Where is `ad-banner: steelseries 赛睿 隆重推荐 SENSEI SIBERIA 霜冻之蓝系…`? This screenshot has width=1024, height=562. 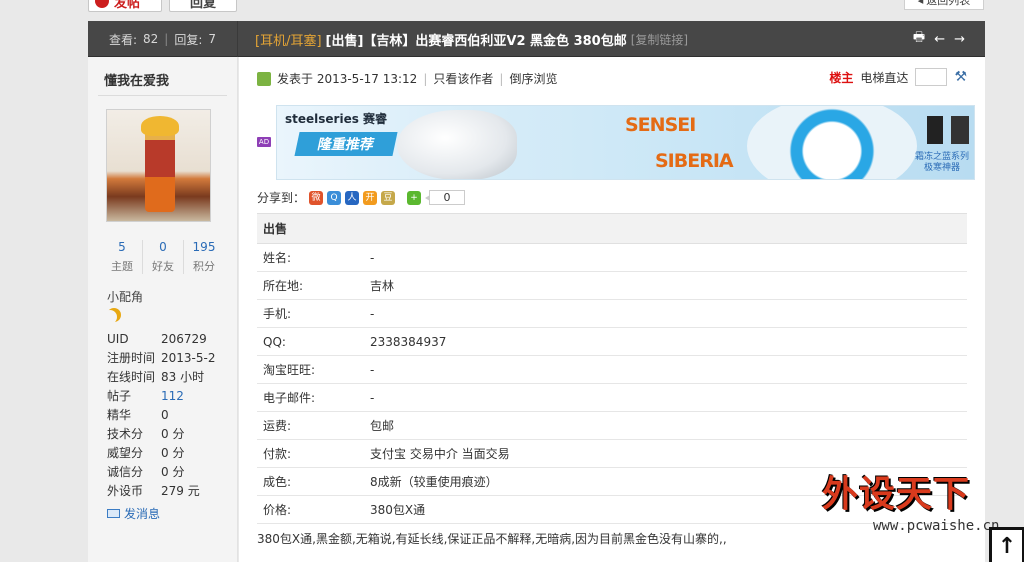 ad-banner: steelseries 赛睿 隆重推荐 SENSEI SIBERIA 霜冻之蓝系… is located at coordinates (625, 142).